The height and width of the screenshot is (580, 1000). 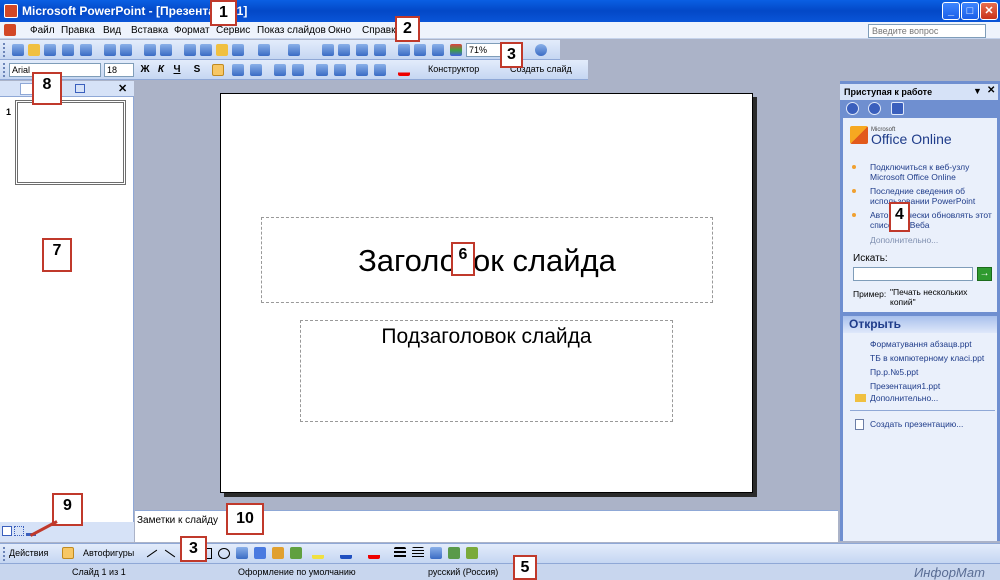 What do you see at coordinates (991, 90) in the screenshot?
I see `task-pane-close-icon: ✕` at bounding box center [991, 90].